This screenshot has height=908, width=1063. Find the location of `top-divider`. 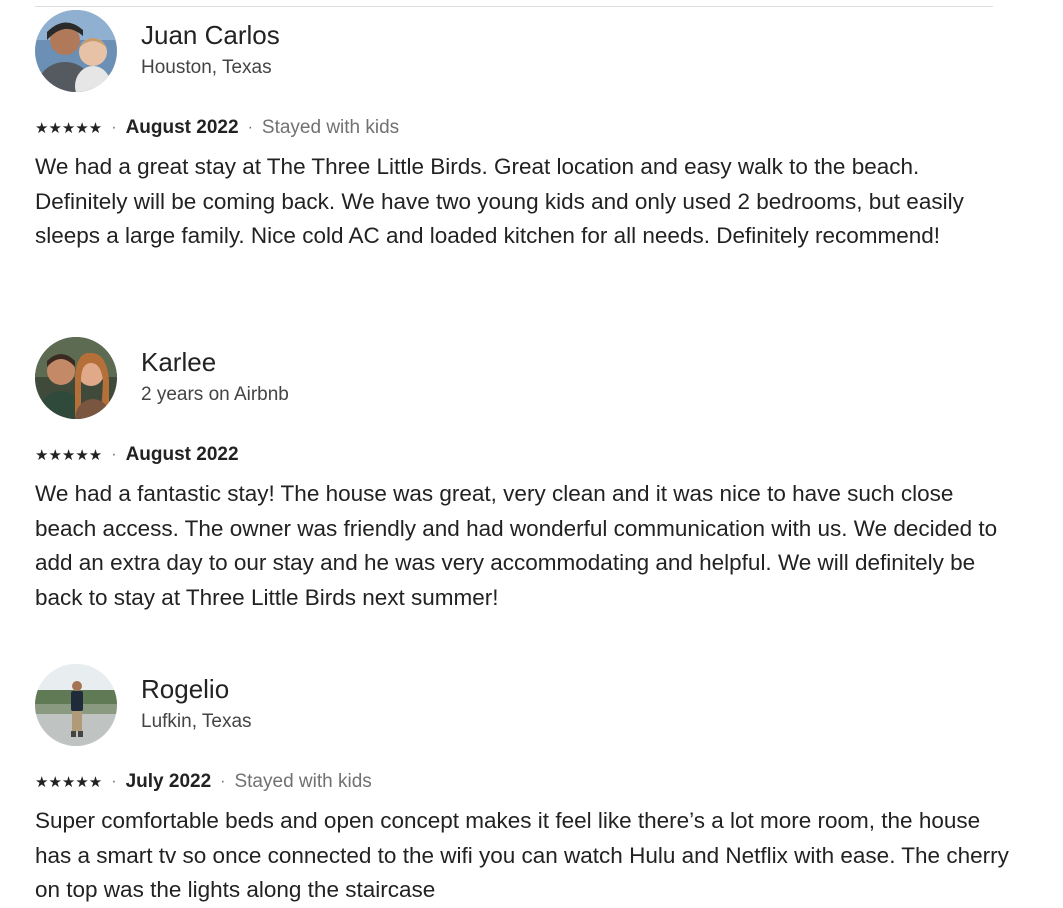

top-divider is located at coordinates (514, 6).